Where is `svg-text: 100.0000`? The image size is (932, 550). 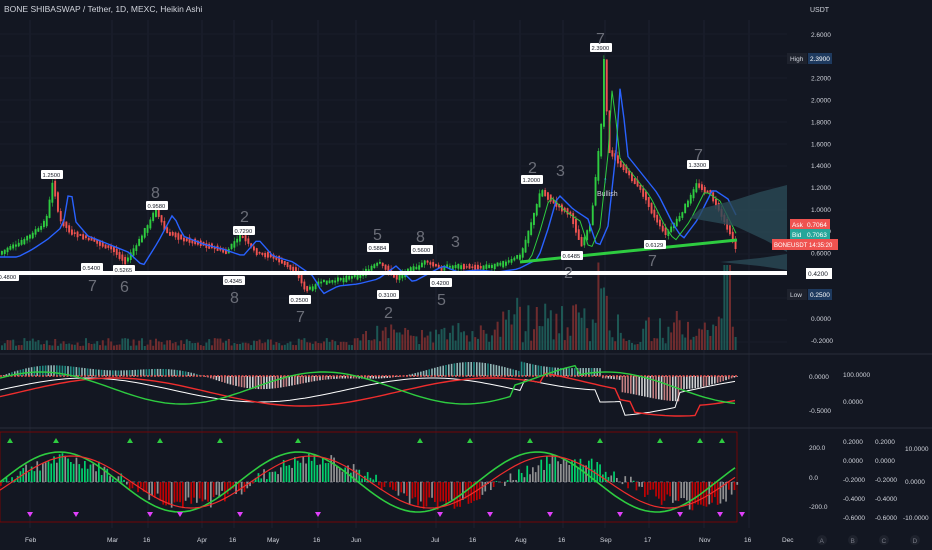
svg-text: 100.0000 is located at coordinates (856, 375).